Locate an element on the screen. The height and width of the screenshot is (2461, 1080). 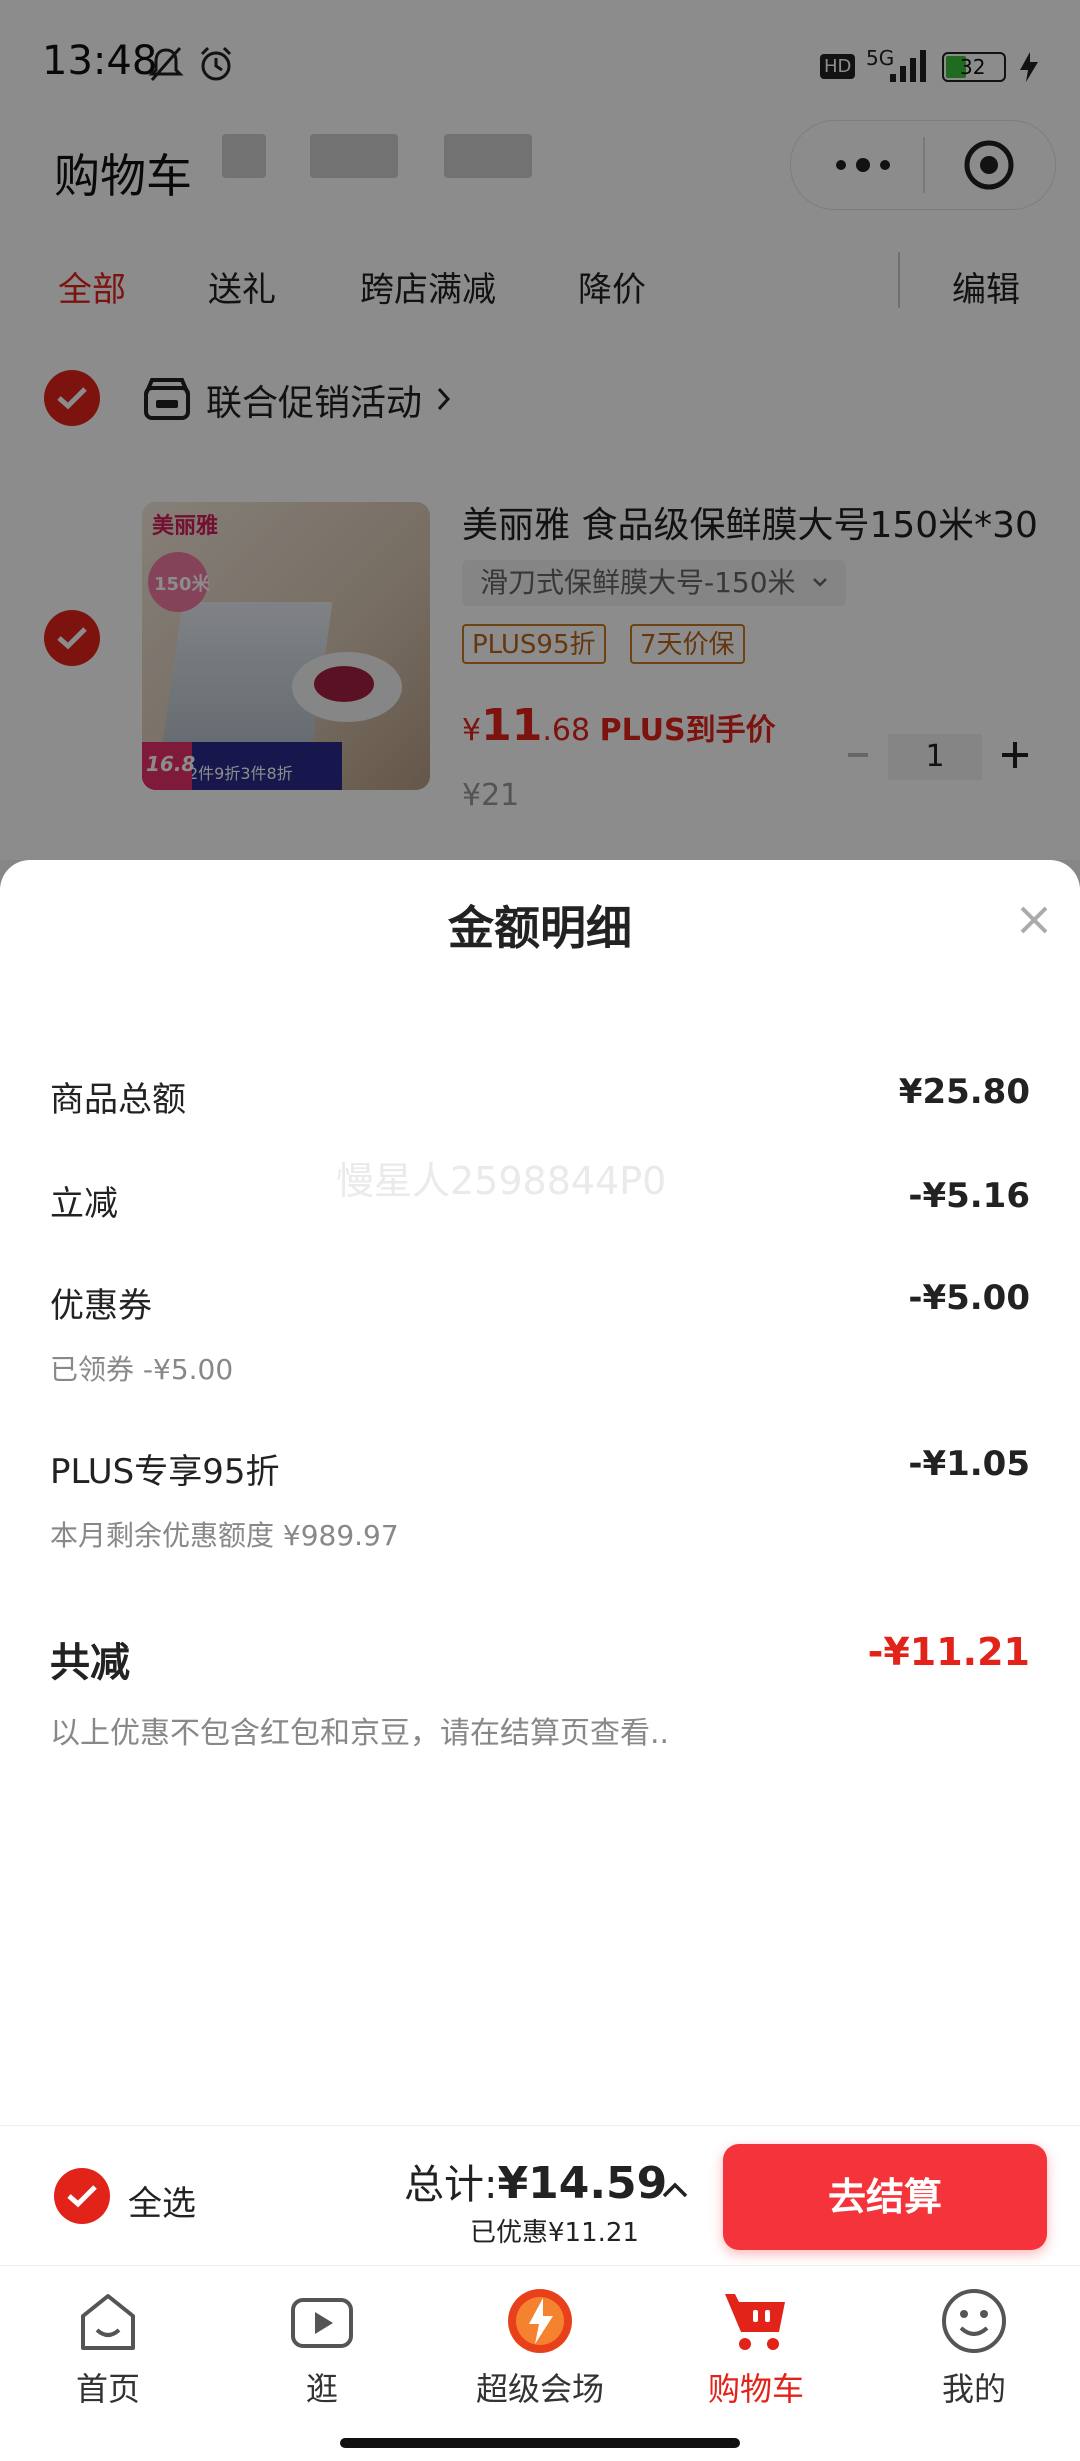
nav-home-label: 首页 is located at coordinates (107, 2389).